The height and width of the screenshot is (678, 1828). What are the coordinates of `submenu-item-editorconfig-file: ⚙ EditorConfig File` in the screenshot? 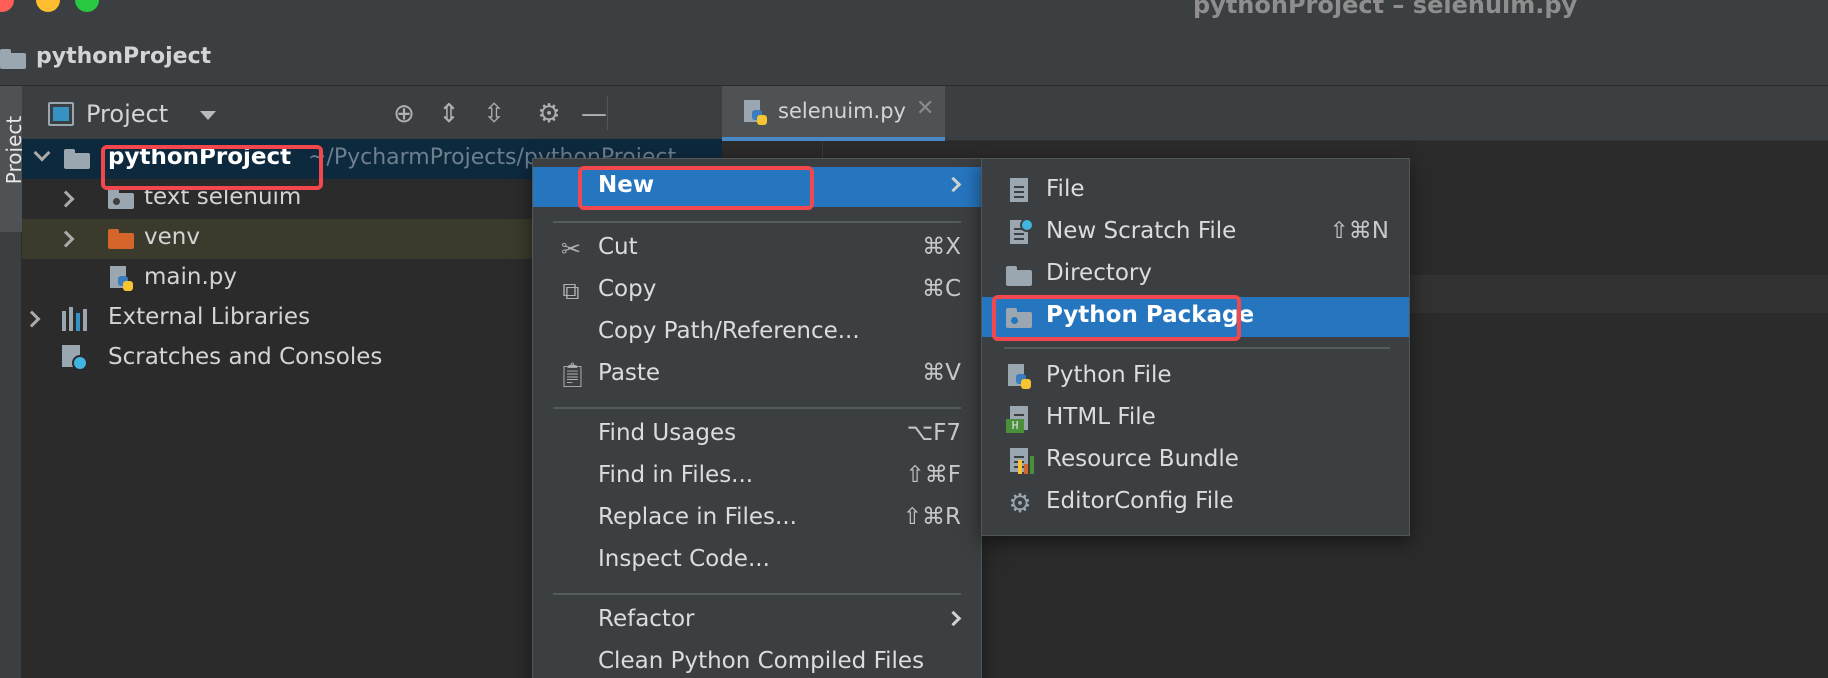 It's located at (1195, 503).